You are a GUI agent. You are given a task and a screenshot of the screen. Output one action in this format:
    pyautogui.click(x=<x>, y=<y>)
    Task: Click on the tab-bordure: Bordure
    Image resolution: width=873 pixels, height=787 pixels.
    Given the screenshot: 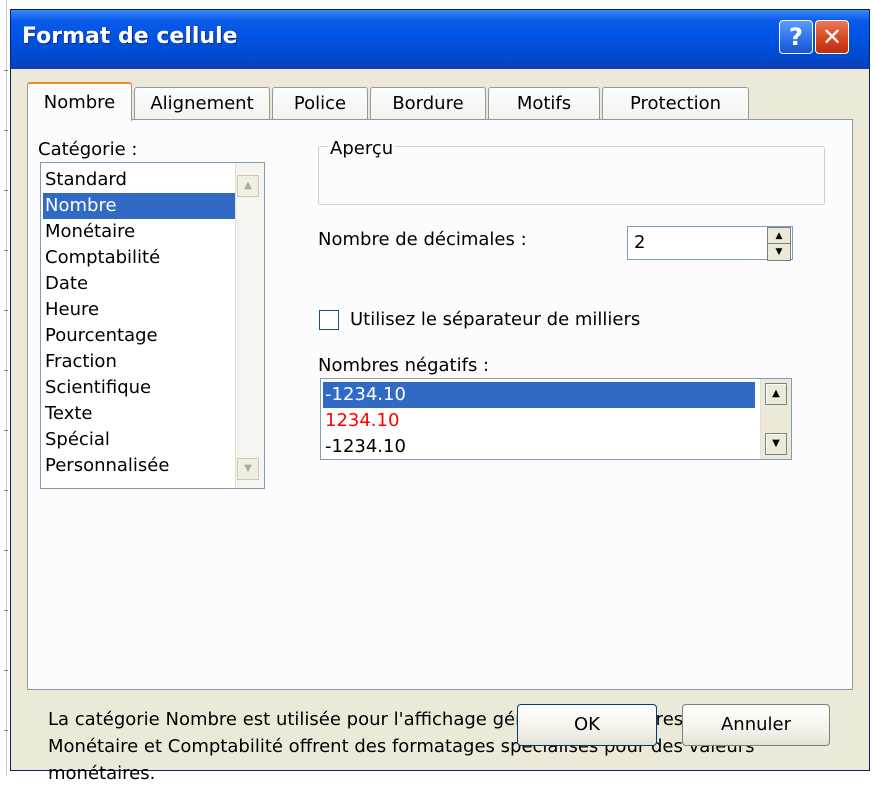 What is the action you would take?
    pyautogui.click(x=428, y=103)
    